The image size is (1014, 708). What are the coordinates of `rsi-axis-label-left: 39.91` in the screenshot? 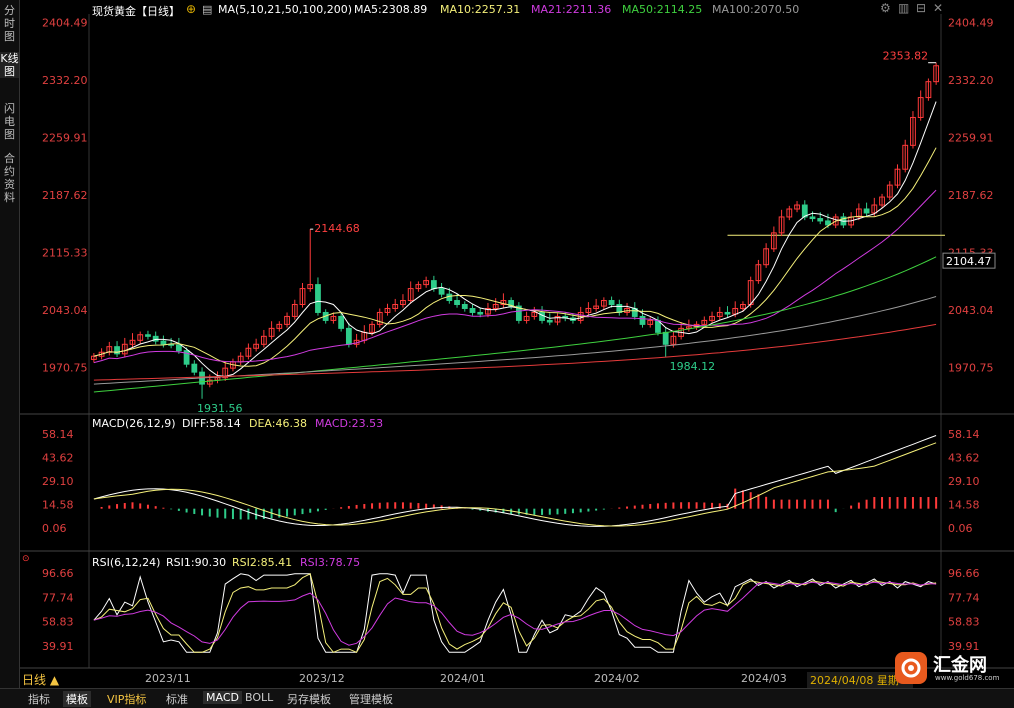 It's located at (58, 646).